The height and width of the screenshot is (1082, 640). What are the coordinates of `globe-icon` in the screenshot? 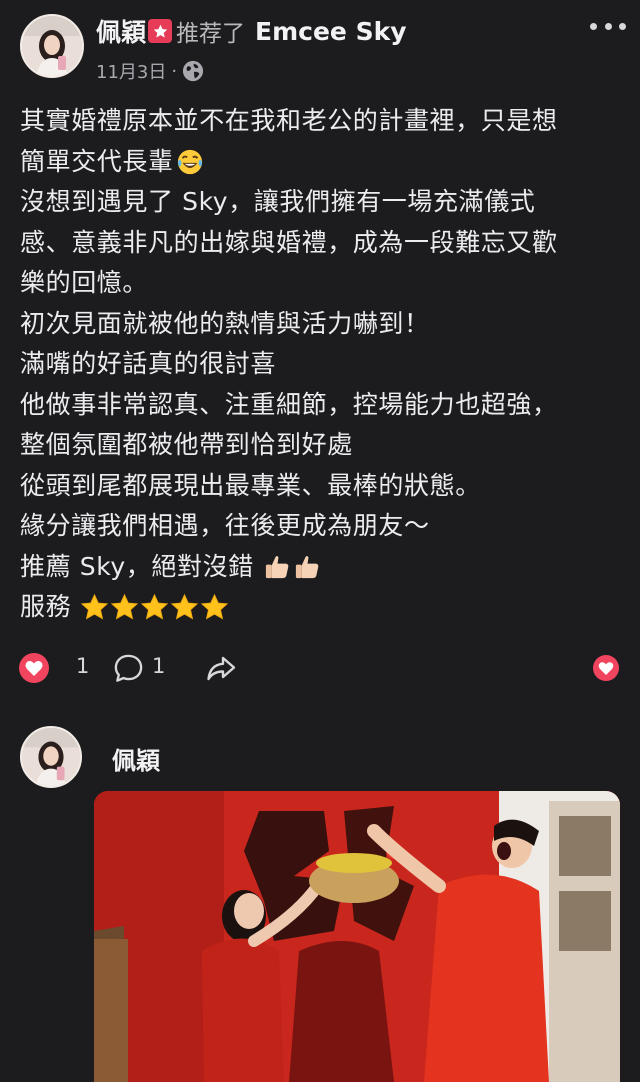 It's located at (193, 71).